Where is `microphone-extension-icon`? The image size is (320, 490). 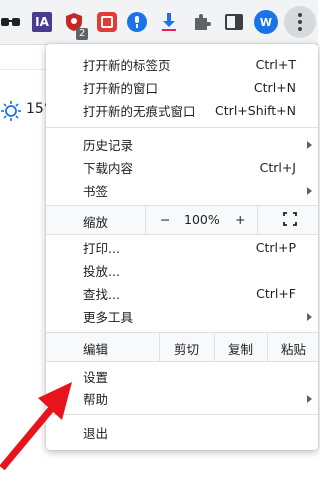 microphone-extension-icon is located at coordinates (137, 22).